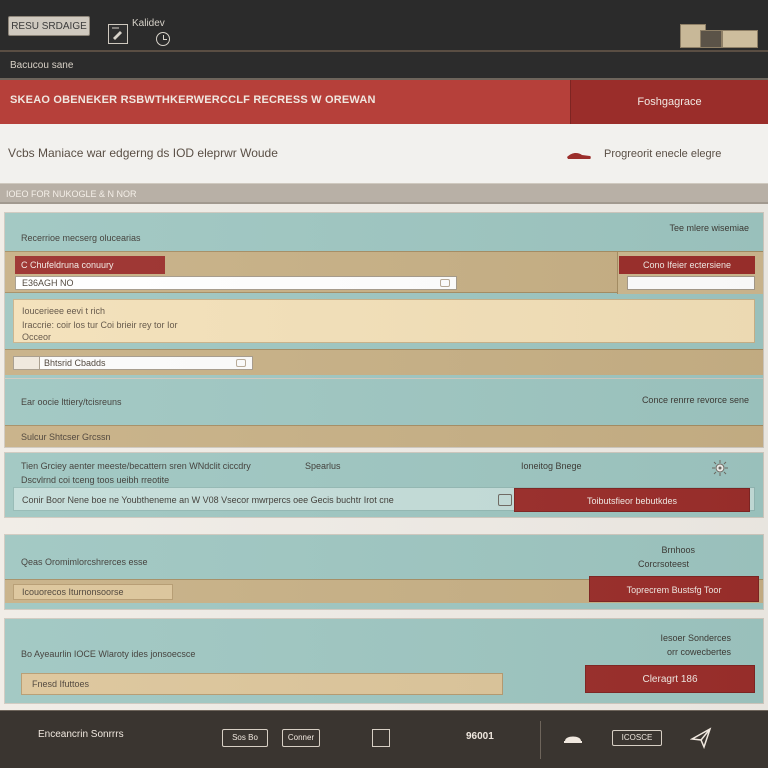 This screenshot has height=768, width=768. Describe the element at coordinates (323, 466) in the screenshot. I see `panel-3-mid-label: Spearlus` at that location.